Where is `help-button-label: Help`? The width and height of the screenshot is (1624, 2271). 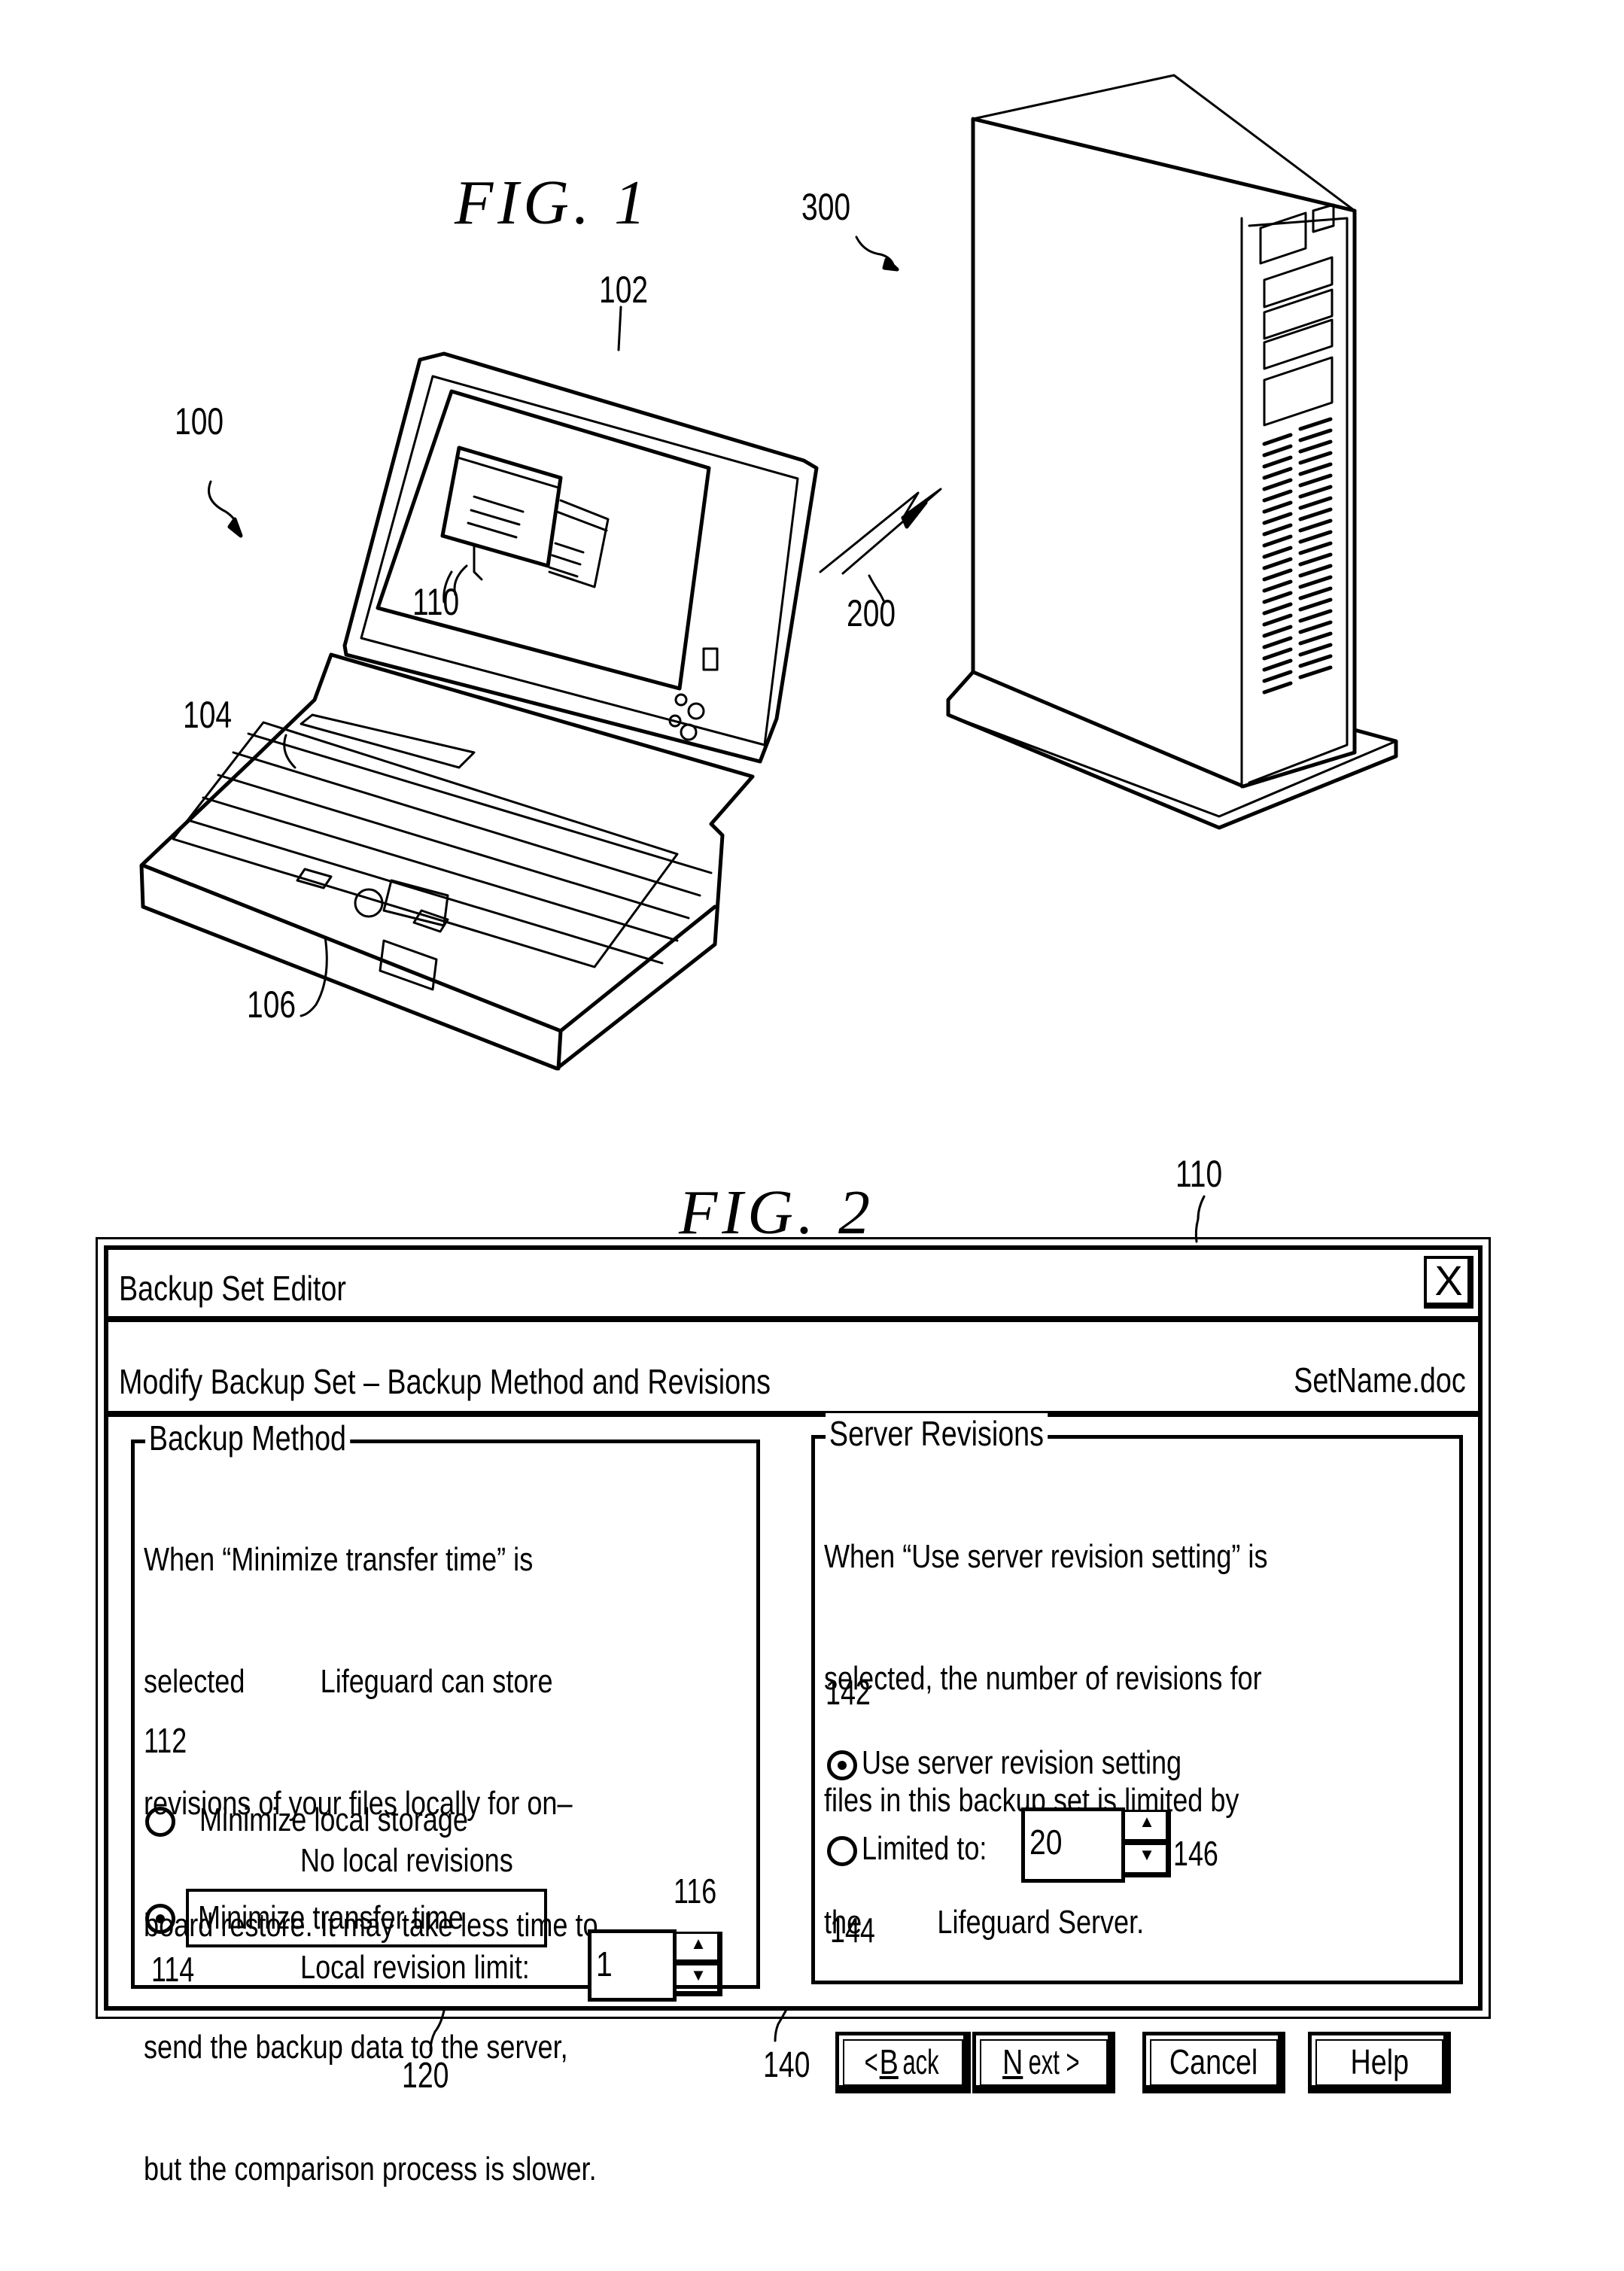
help-button-label: Help is located at coordinates (1379, 2061).